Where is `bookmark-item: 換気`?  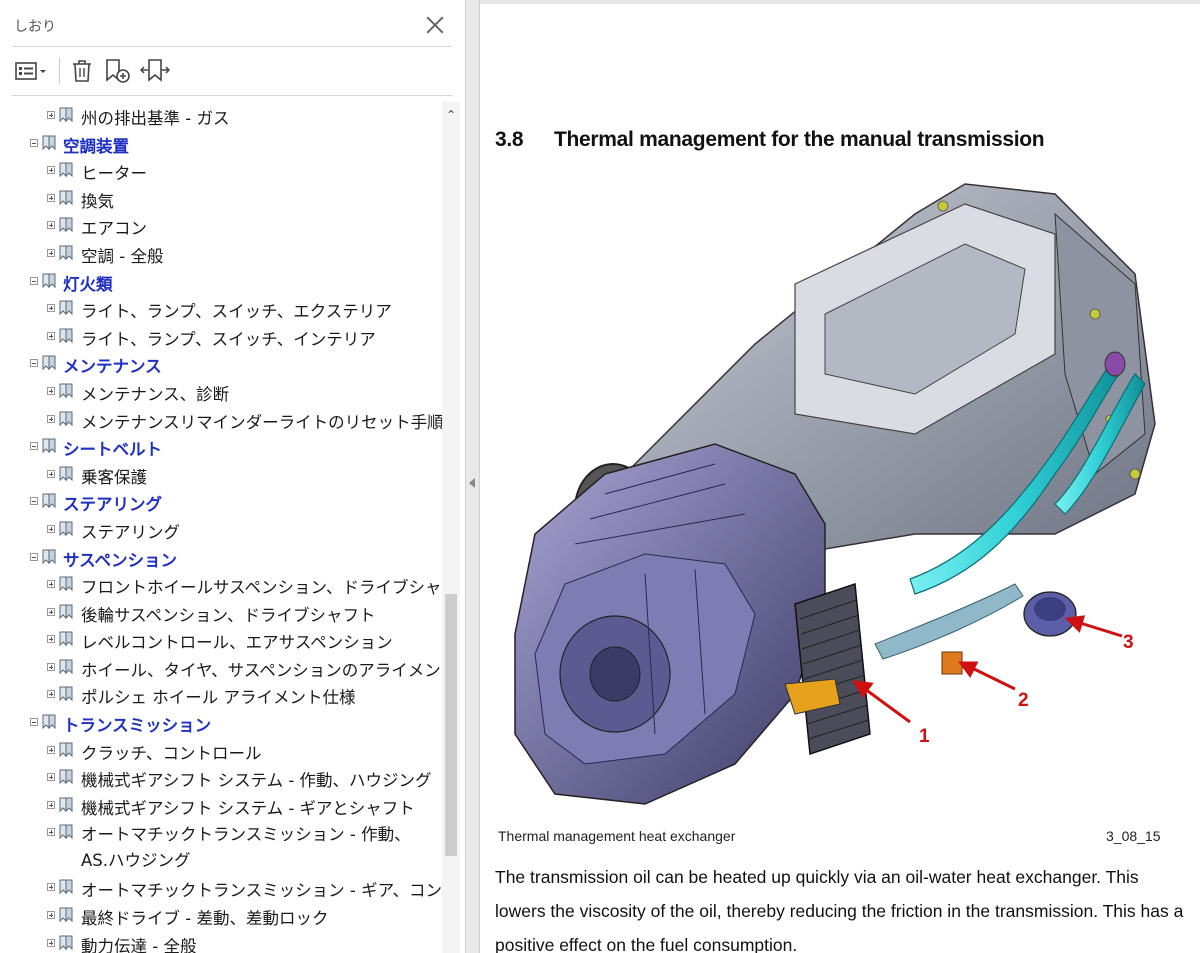 bookmark-item: 換気 is located at coordinates (222, 199).